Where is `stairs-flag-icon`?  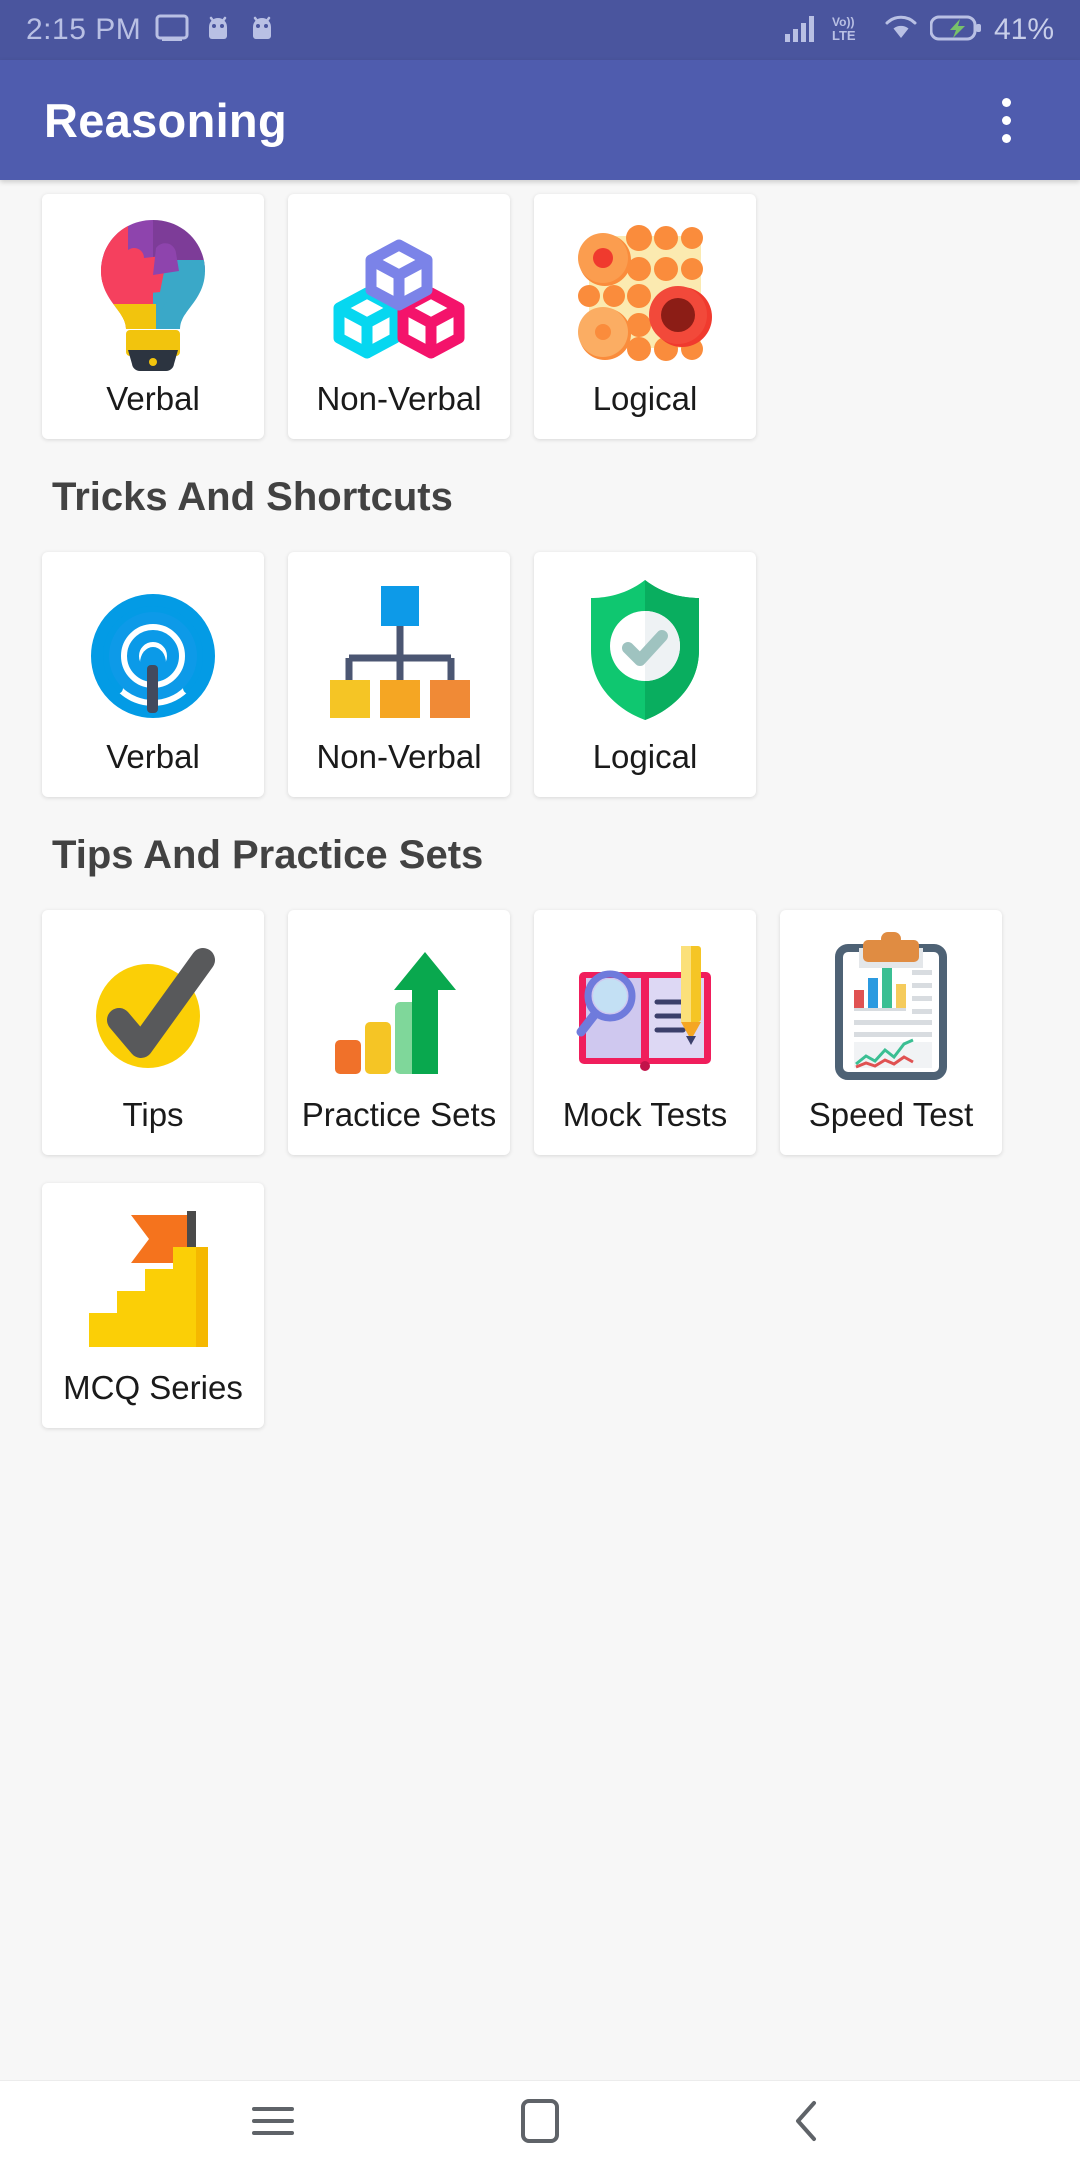
stairs-flag-icon is located at coordinates (153, 1277).